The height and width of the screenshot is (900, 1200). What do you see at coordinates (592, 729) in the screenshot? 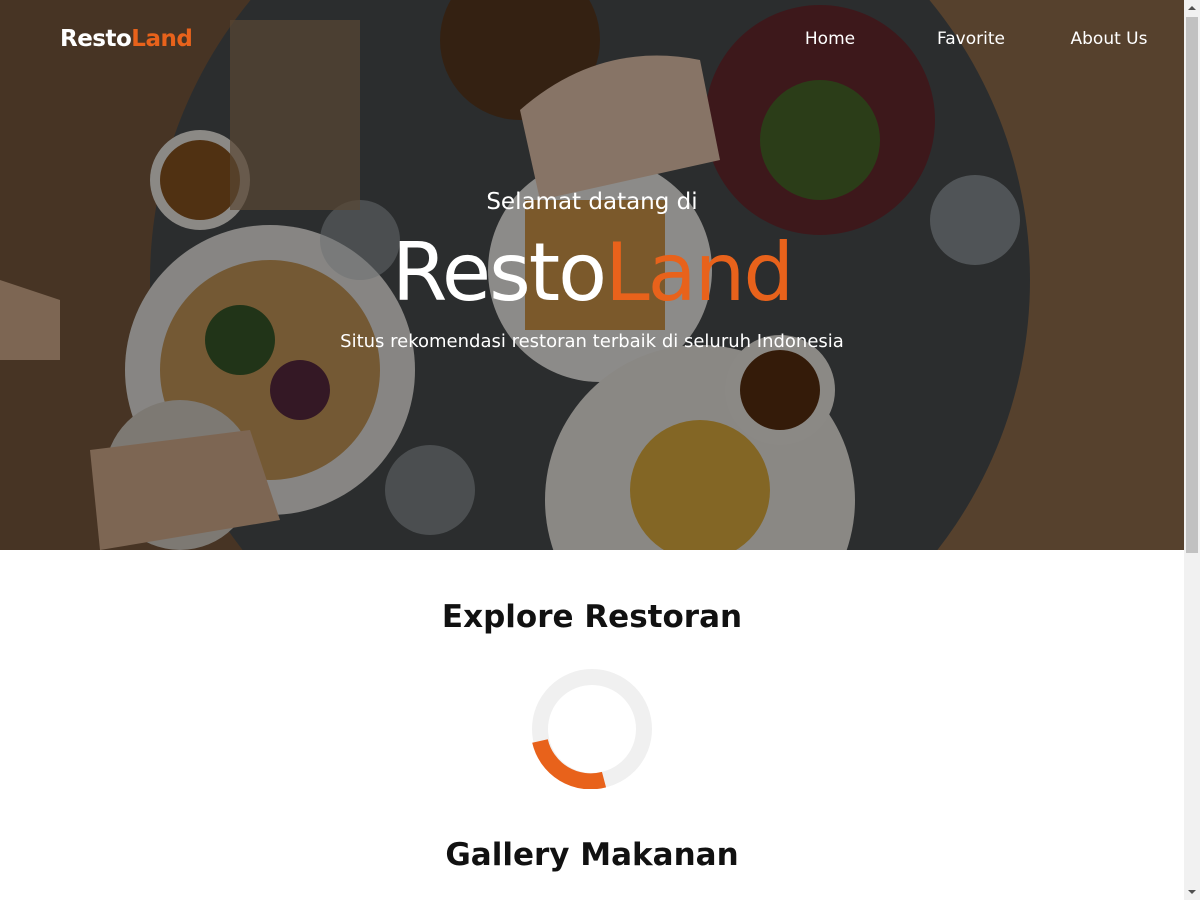
I see `spinner-icon` at bounding box center [592, 729].